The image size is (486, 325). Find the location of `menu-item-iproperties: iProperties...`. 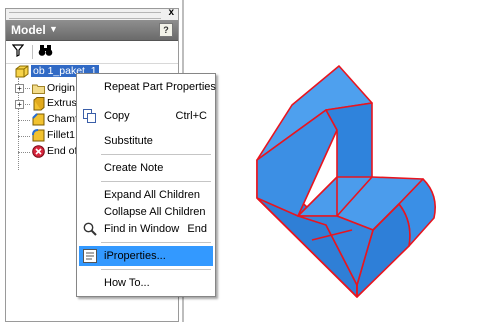

menu-item-iproperties: iProperties... is located at coordinates (146, 256).